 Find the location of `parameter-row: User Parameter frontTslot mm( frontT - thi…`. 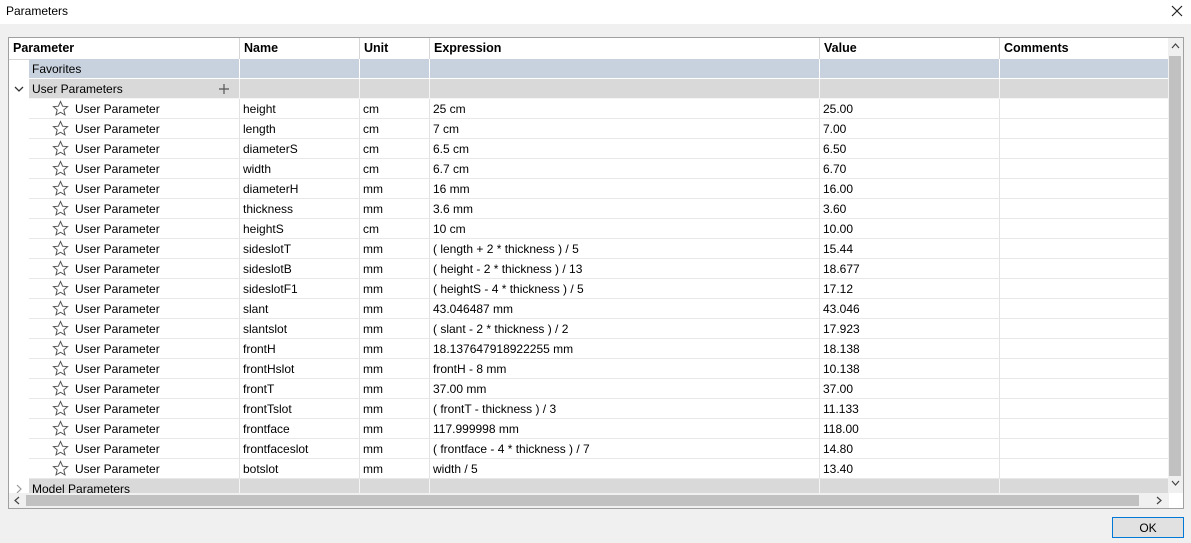

parameter-row: User Parameter frontTslot mm( frontT - thi… is located at coordinates (589, 409).